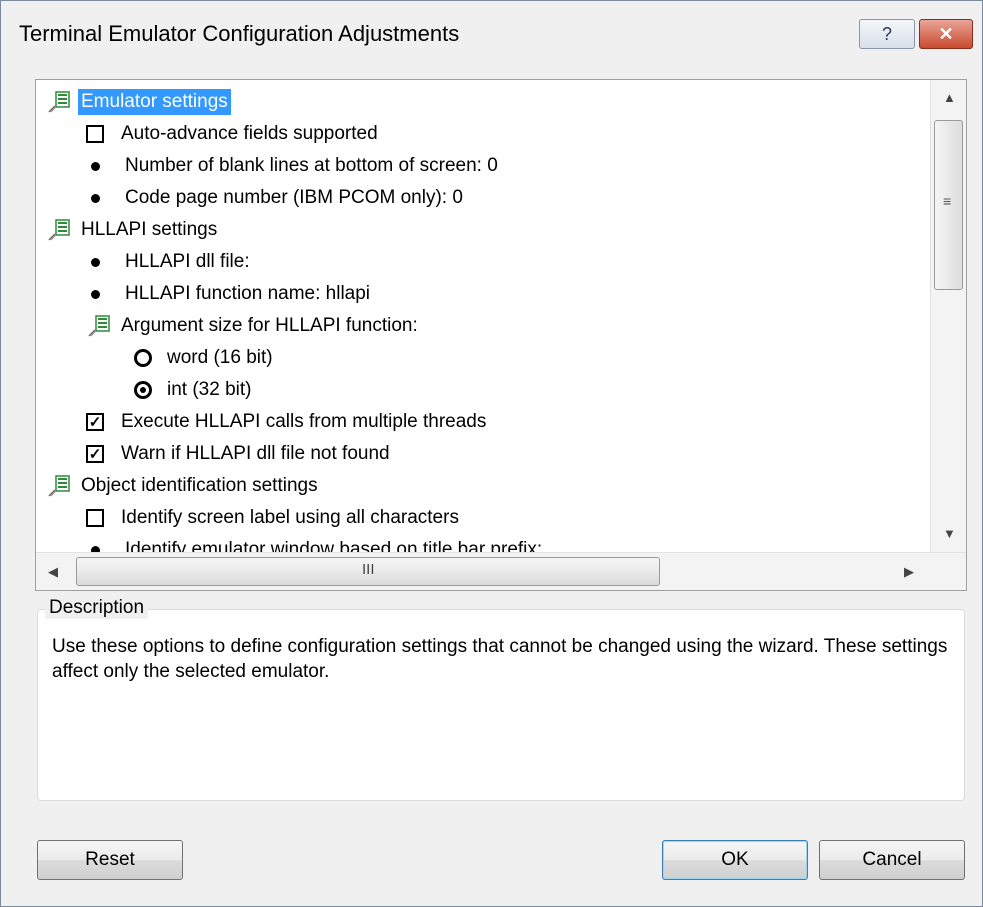 This screenshot has width=983, height=907. I want to click on scroll-left-icon: ◀, so click(53, 572).